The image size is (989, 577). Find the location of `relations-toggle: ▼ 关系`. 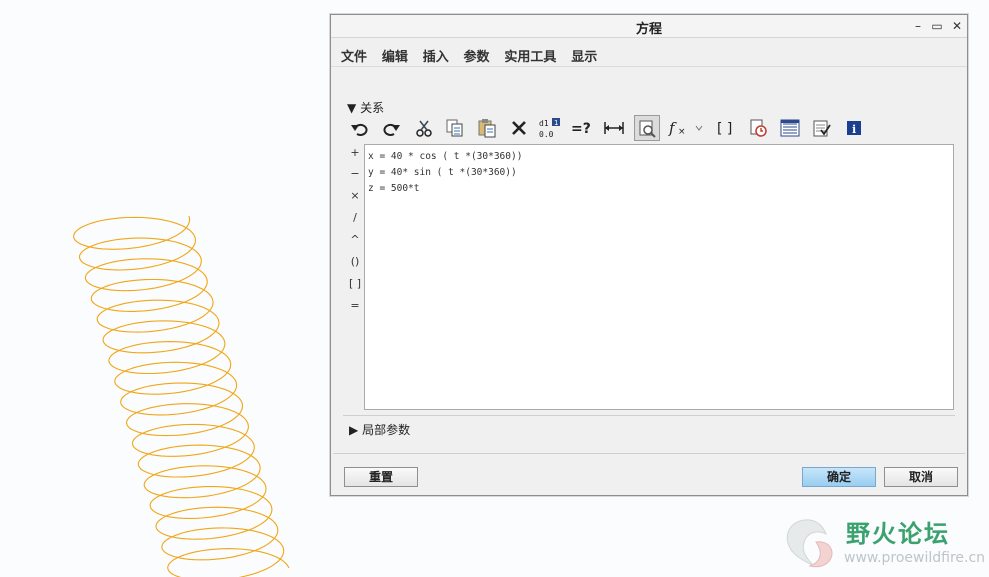

relations-toggle: ▼ 关系 is located at coordinates (365, 107).